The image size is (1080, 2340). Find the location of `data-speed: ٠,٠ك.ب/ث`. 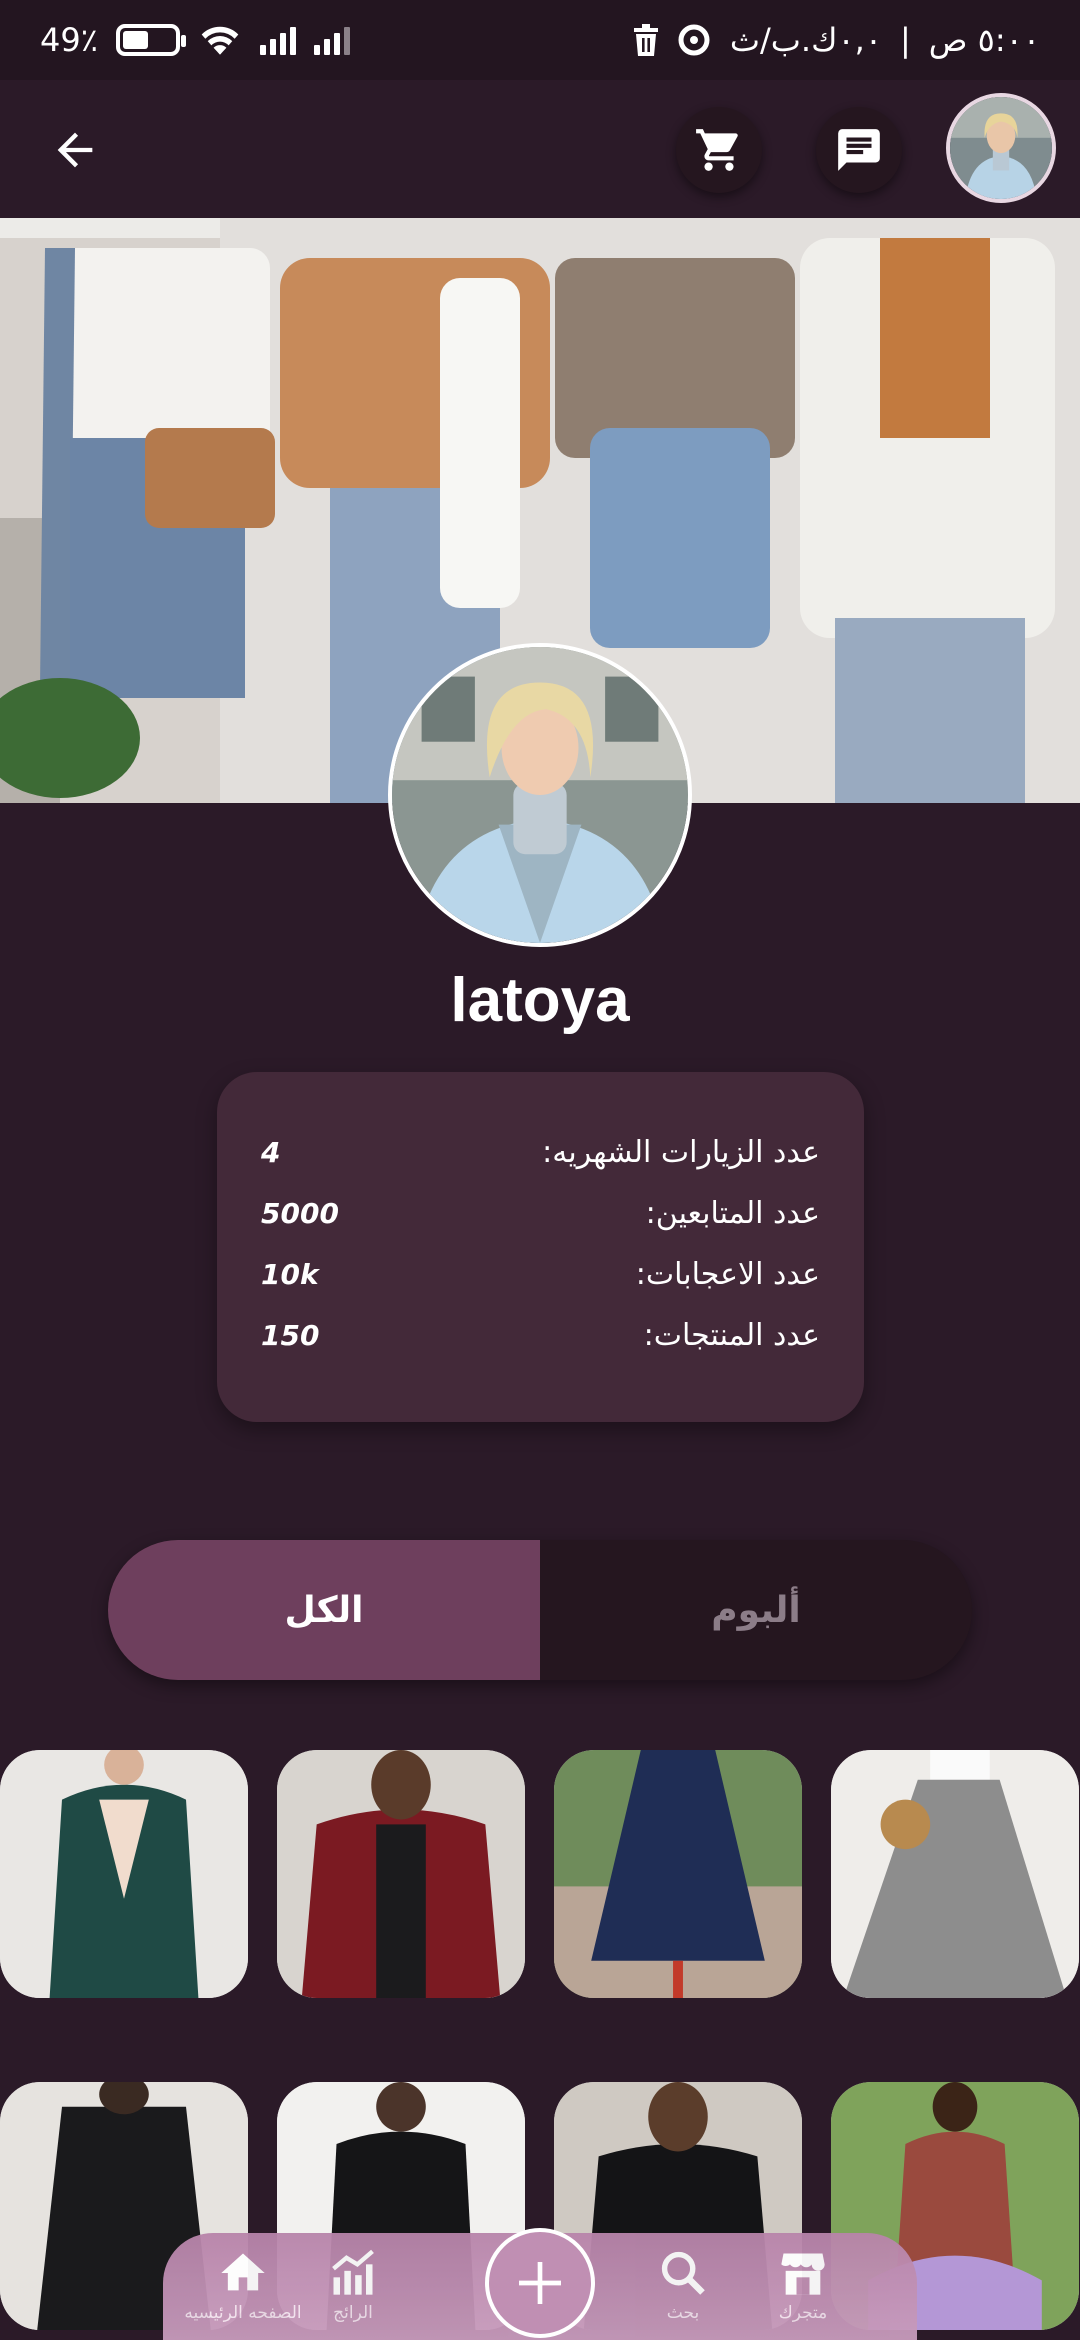

data-speed: ٠,٠ك.ب/ث is located at coordinates (806, 40).